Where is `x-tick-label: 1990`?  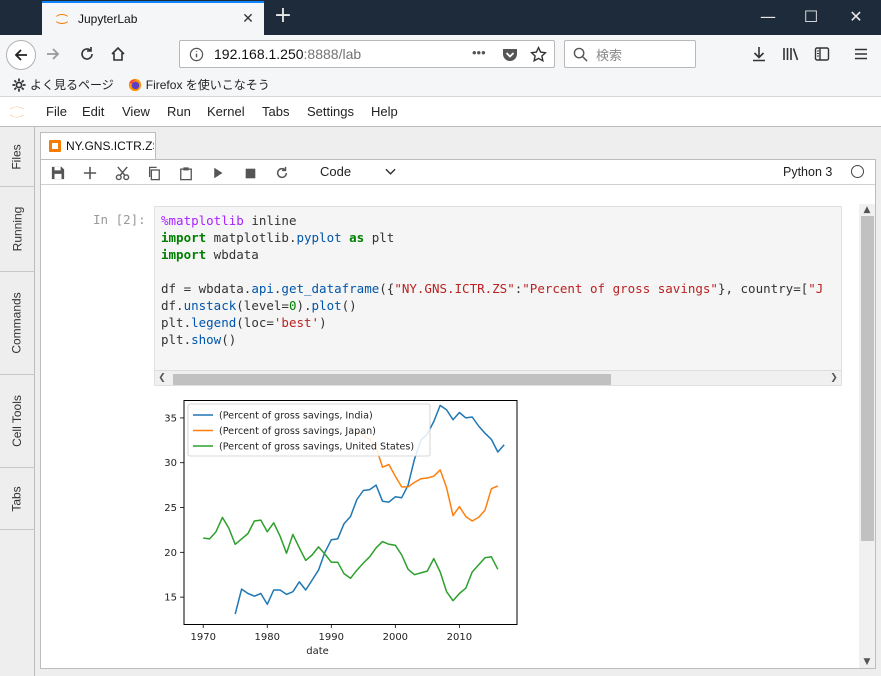 x-tick-label: 1990 is located at coordinates (331, 637).